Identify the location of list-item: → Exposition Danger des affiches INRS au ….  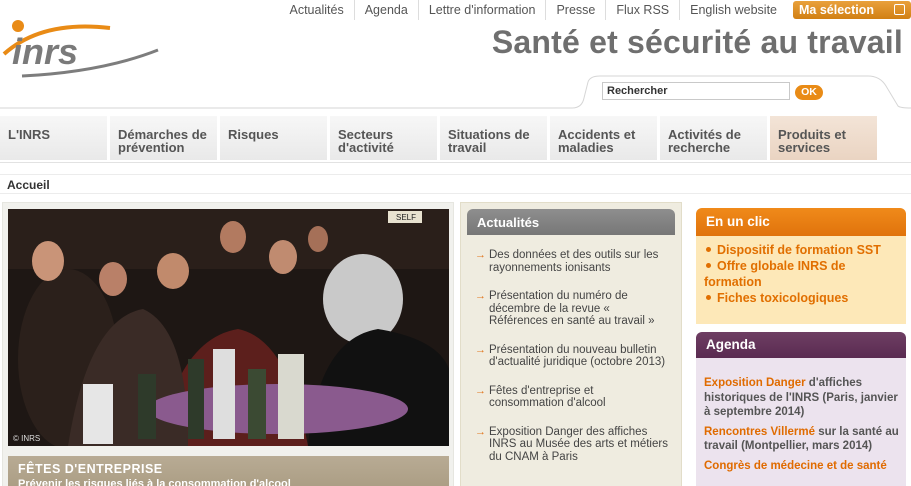
(572, 445).